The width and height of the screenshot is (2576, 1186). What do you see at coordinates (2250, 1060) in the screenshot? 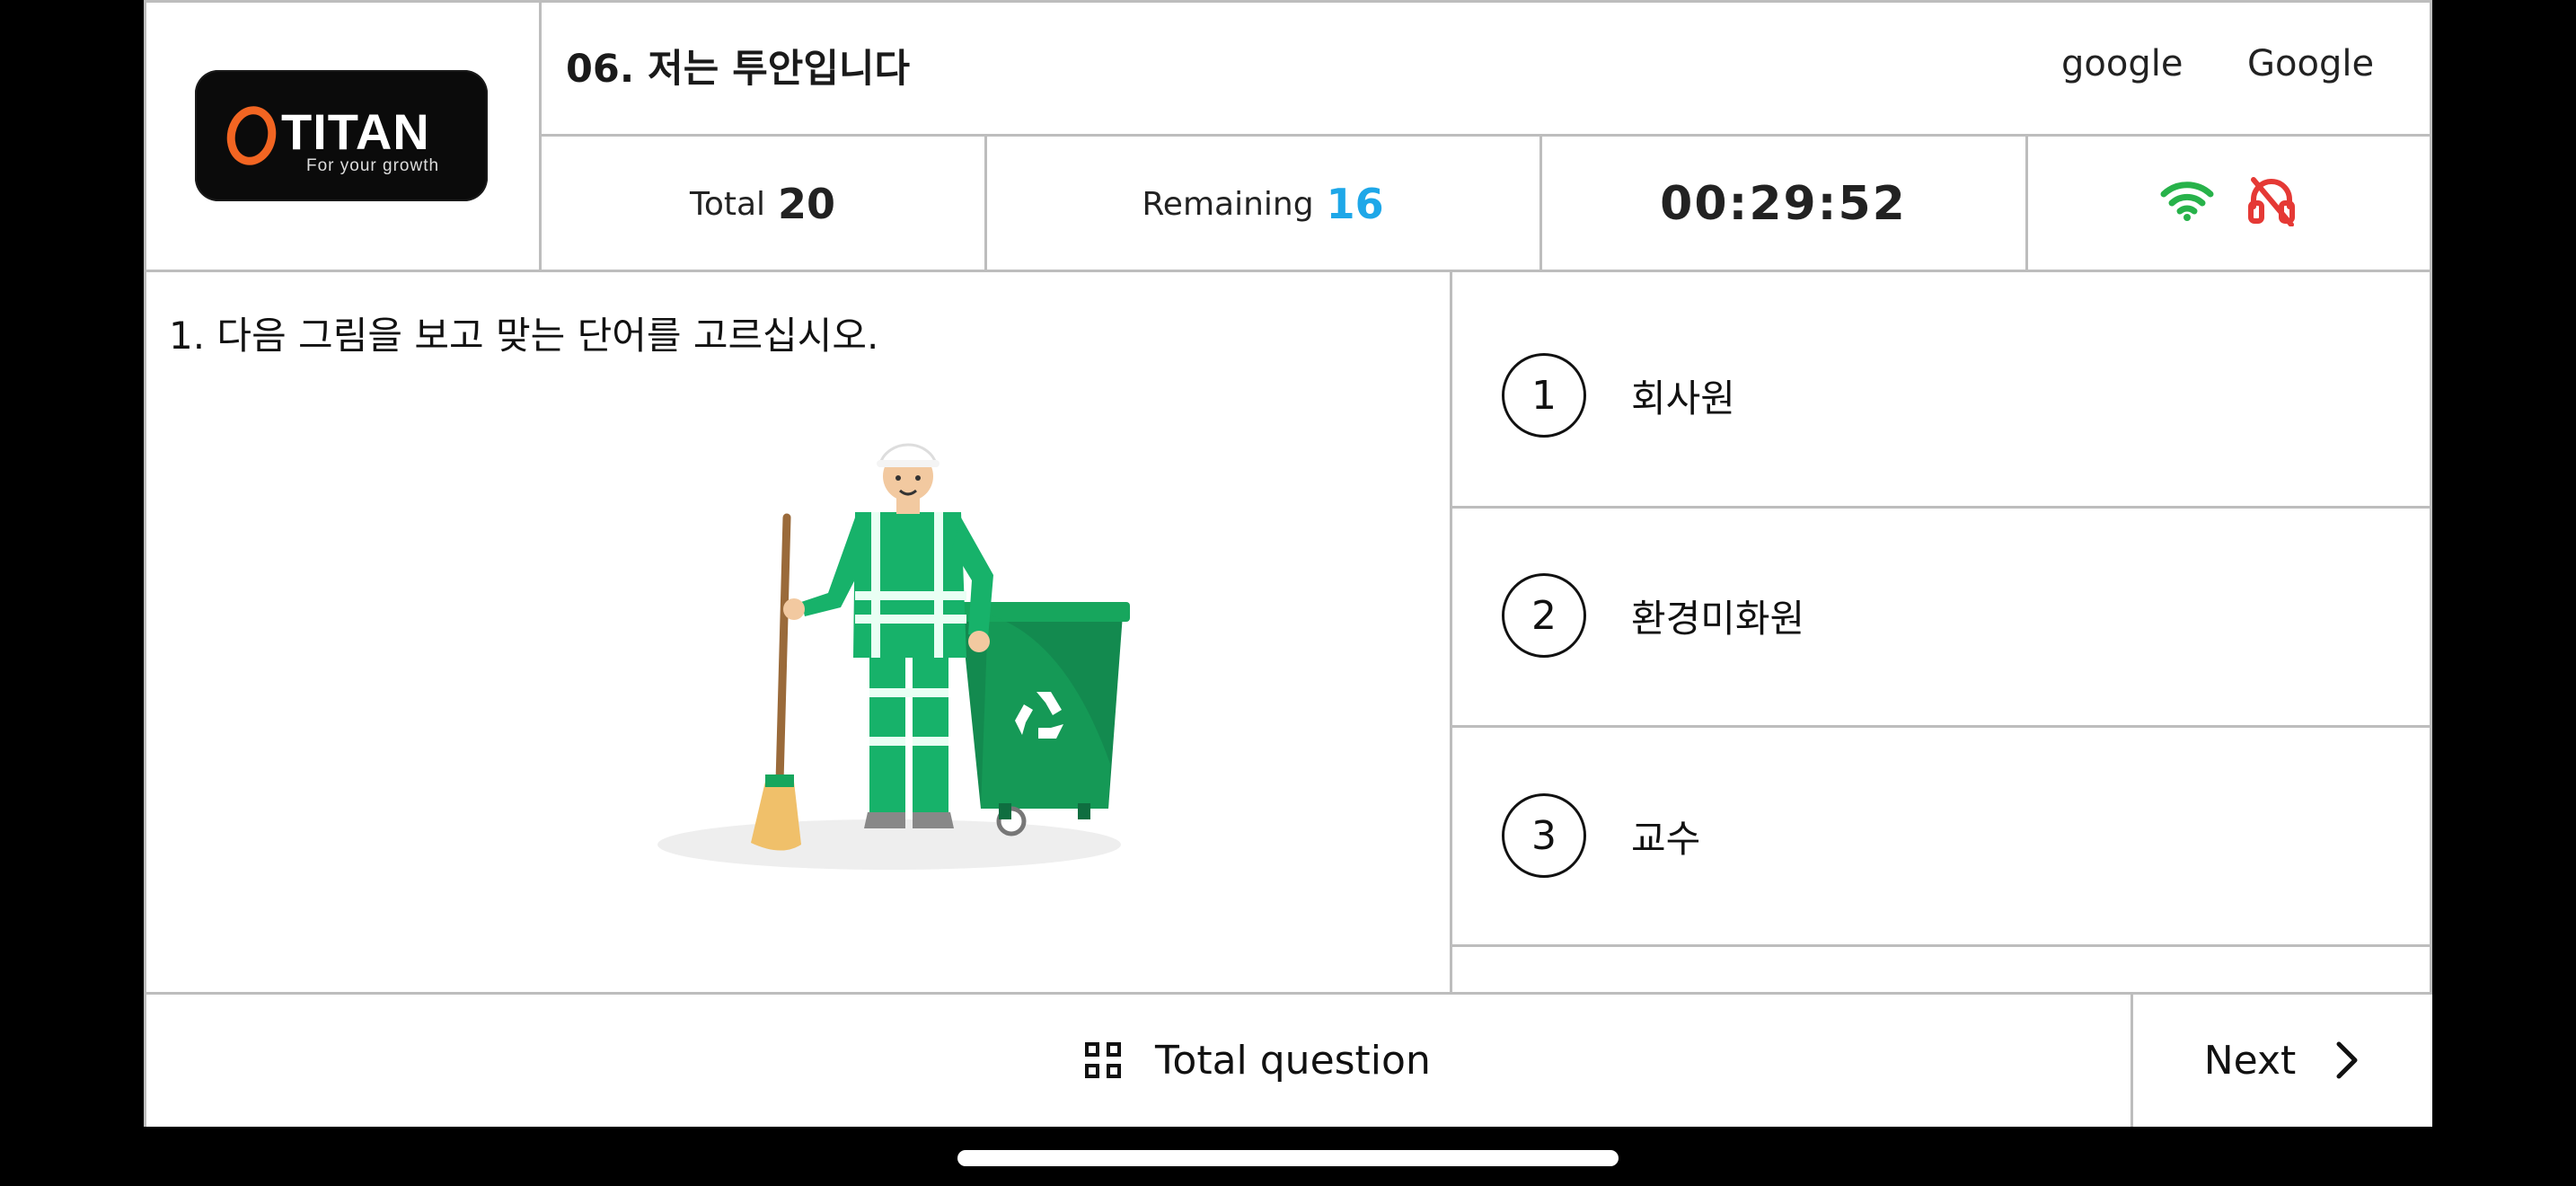
I see `next-label: Next` at bounding box center [2250, 1060].